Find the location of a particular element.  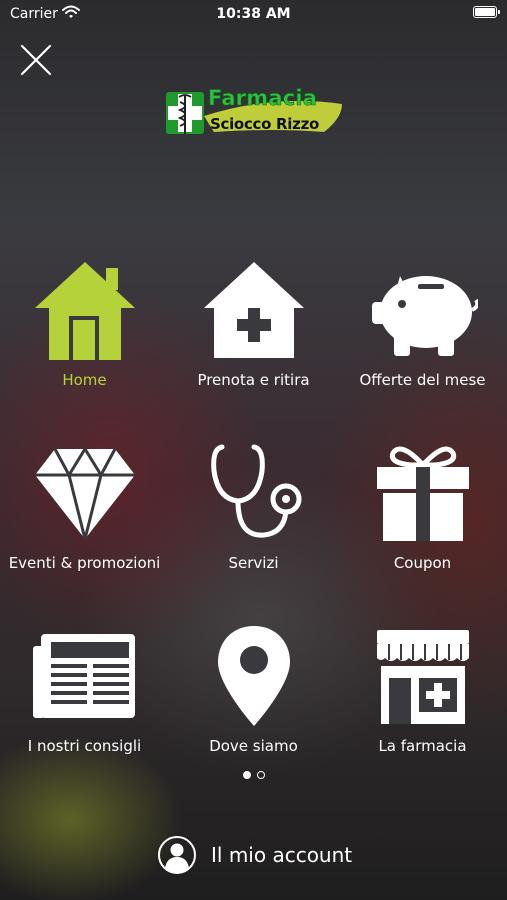

menu-item-eventi-promozioni: Eventi & promozioni is located at coordinates (84, 513).